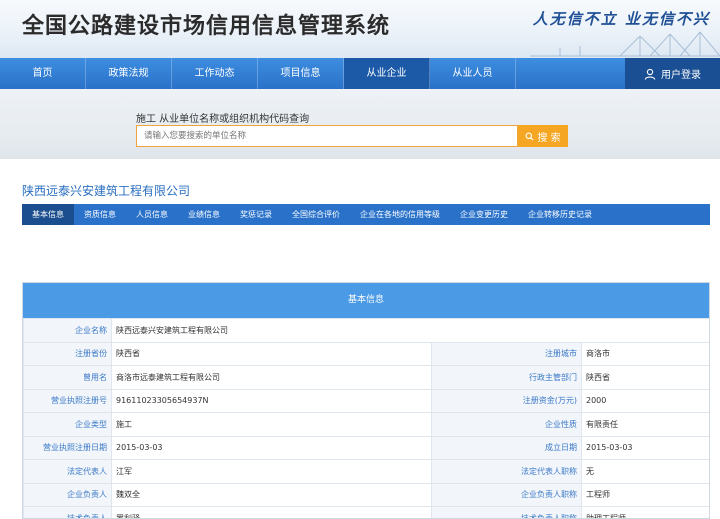 The height and width of the screenshot is (519, 720). Describe the element at coordinates (400, 214) in the screenshot. I see `tab-regional-credit: 企业在各地的信用等级` at that location.